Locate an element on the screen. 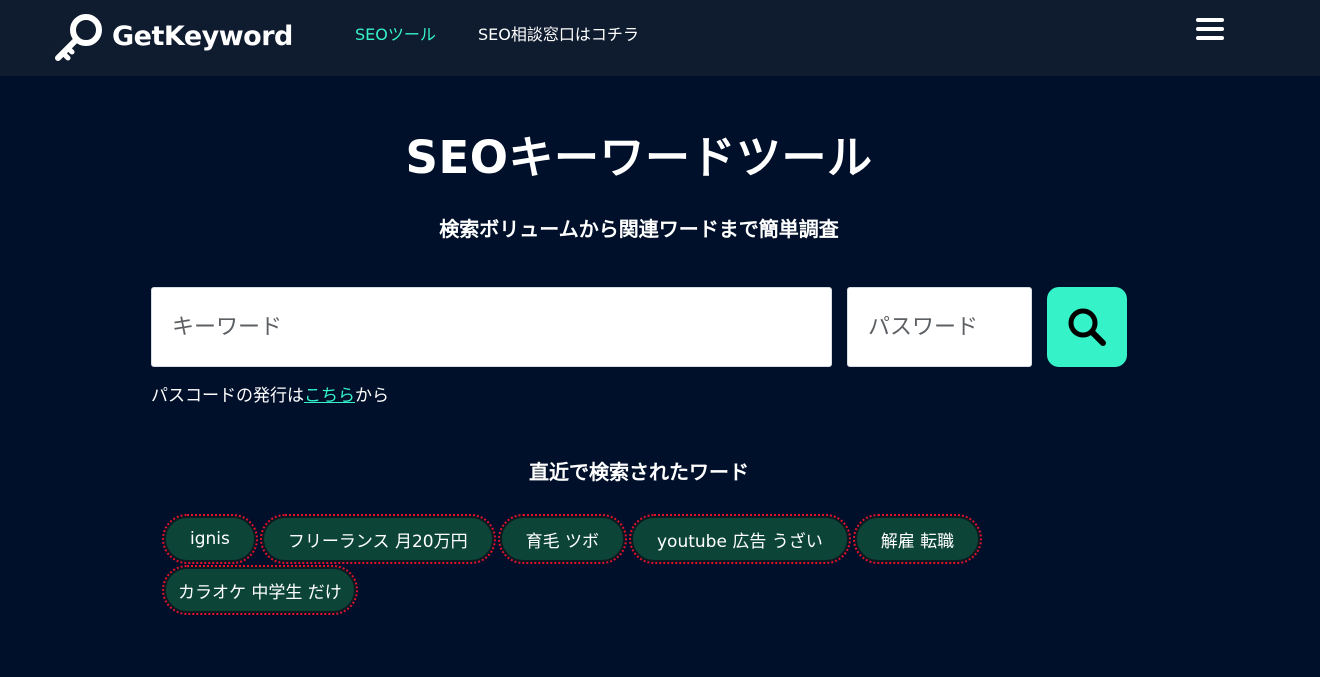 Image resolution: width=1320 pixels, height=677 pixels. page-subtitle: 検索ボリュームから関連ワードまで簡単調査 is located at coordinates (639, 229).